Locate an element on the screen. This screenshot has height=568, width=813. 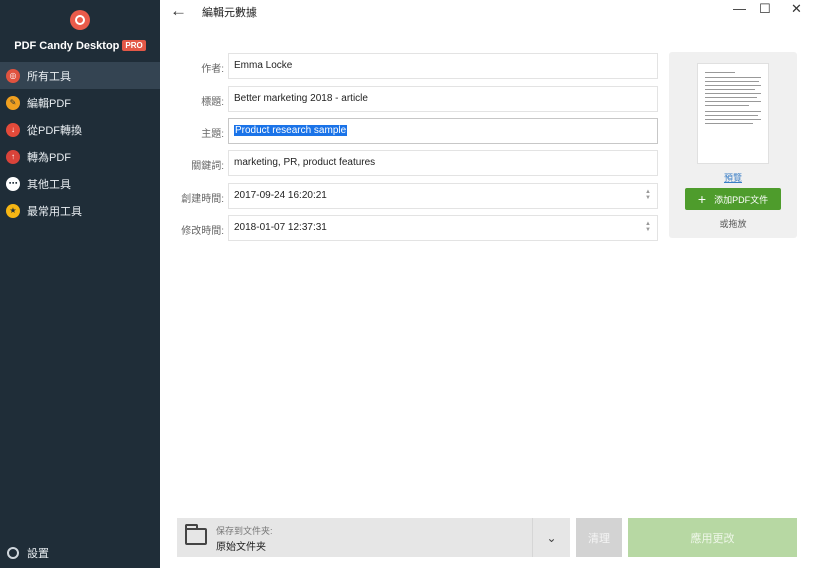
created-datetime-field: 2017-09-24 16:20:21 ▲ ▼ is located at coordinates (443, 196).